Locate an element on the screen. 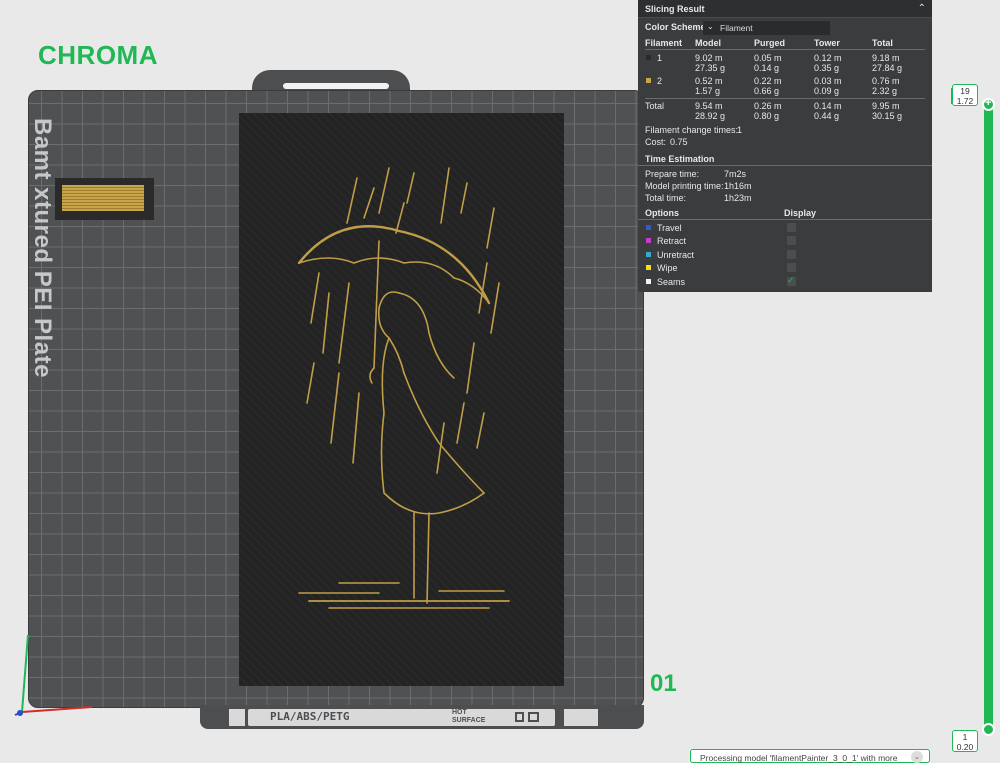 Image resolution: width=1000 pixels, height=763 pixels. row-2-model-weight: 1.57 g is located at coordinates (708, 91).